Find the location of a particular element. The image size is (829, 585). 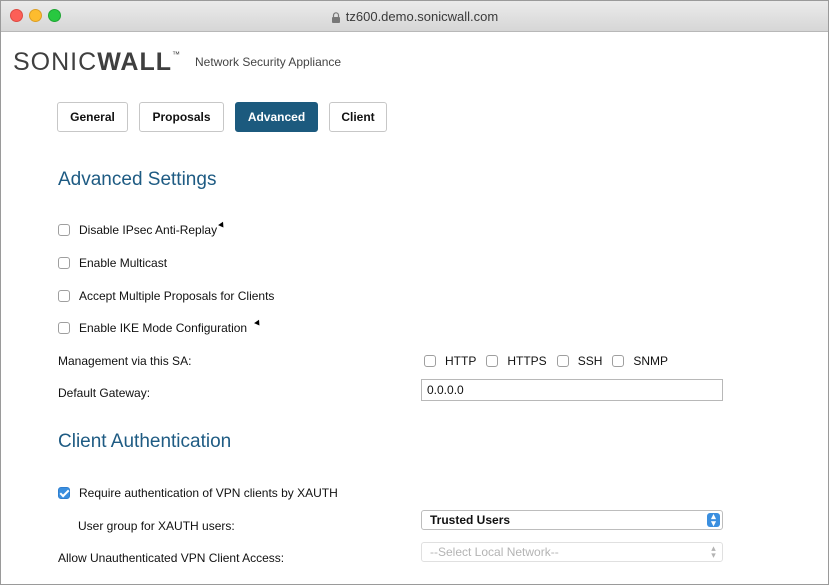

enable-multicast-label: Enable Multicast is located at coordinates (123, 263).